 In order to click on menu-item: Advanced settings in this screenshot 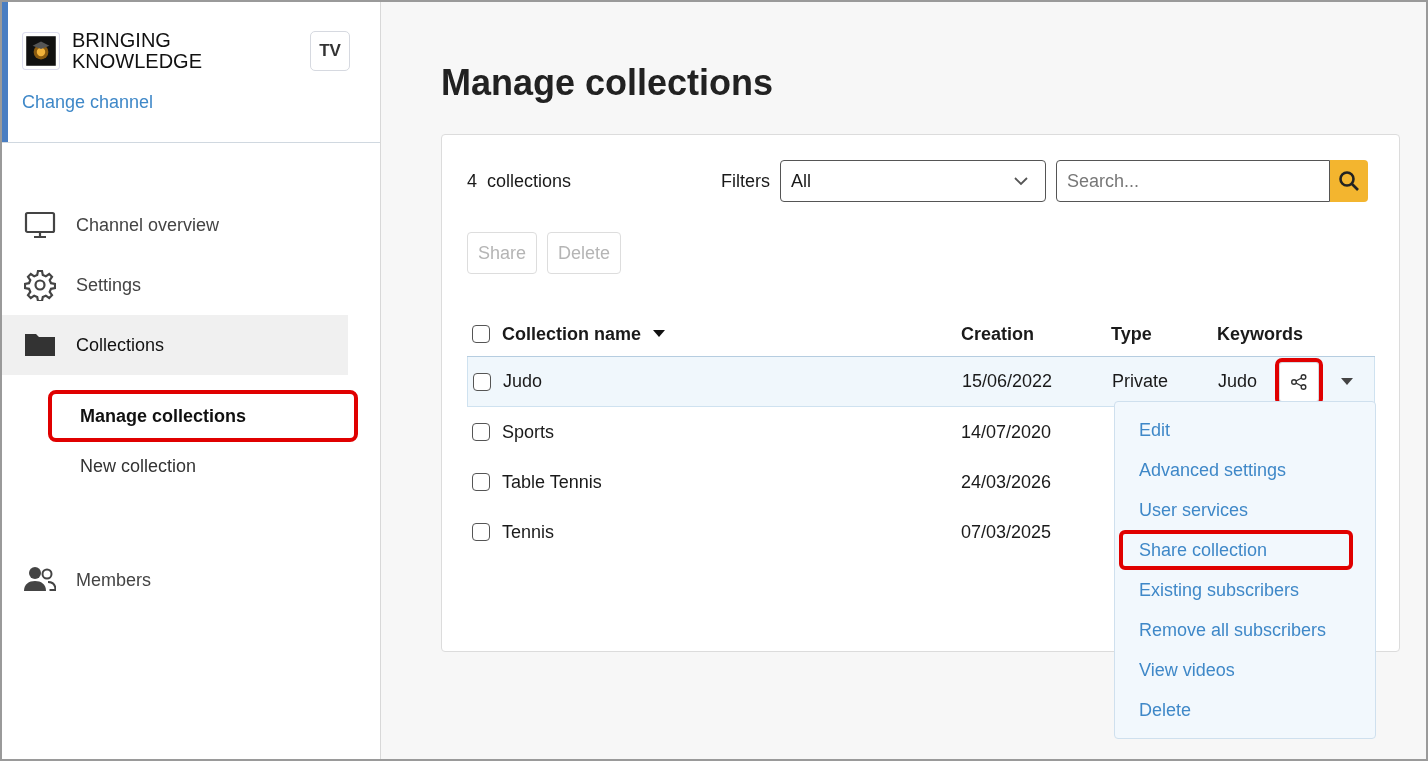, I will do `click(1236, 470)`.